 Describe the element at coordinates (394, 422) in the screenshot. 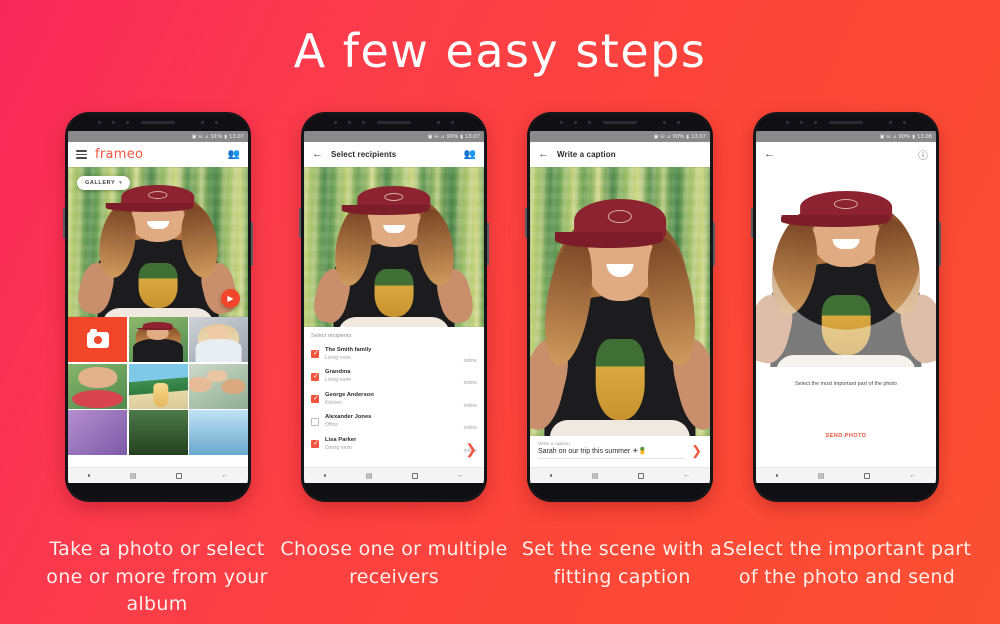

I see `recipient-row: Alexander Jones Office online` at that location.